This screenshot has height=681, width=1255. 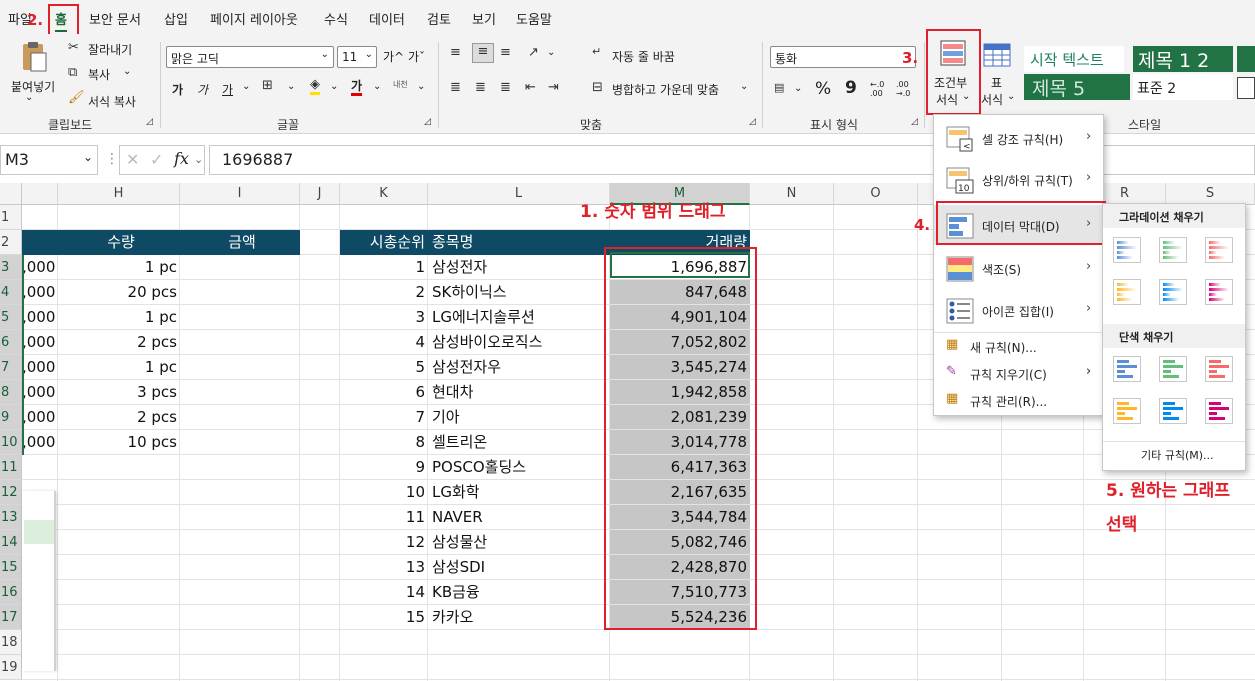 What do you see at coordinates (1173, 411) in the screenshot?
I see `databar-solid-light-blue-option` at bounding box center [1173, 411].